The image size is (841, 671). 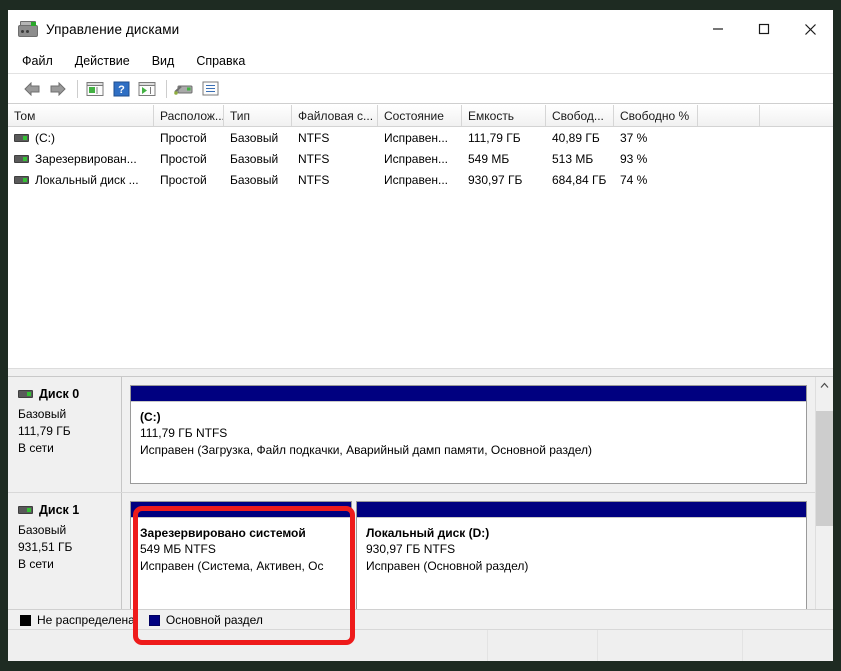 I want to click on capacity-cell: 549 МБ, so click(x=489, y=158).